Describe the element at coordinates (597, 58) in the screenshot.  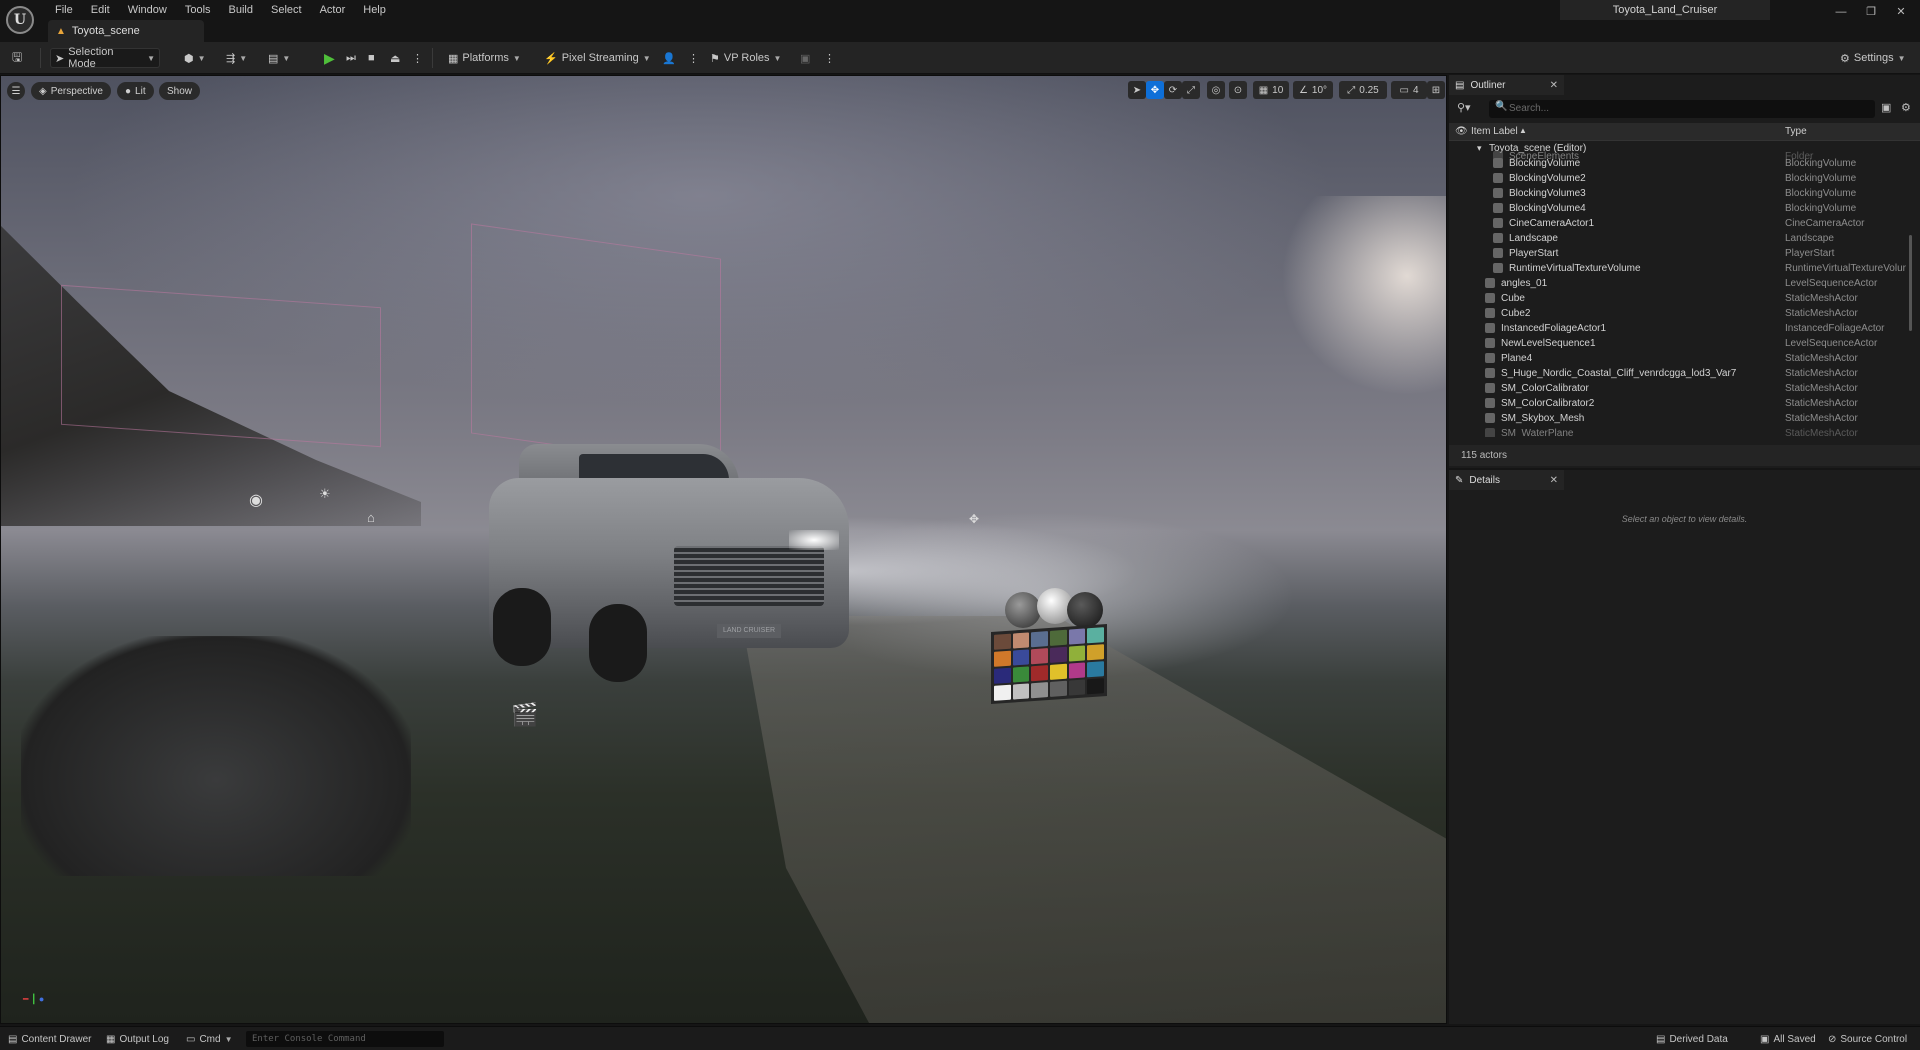
I see `pixel-streaming-dropdown: ⚡ Pixel Streaming ▼` at that location.